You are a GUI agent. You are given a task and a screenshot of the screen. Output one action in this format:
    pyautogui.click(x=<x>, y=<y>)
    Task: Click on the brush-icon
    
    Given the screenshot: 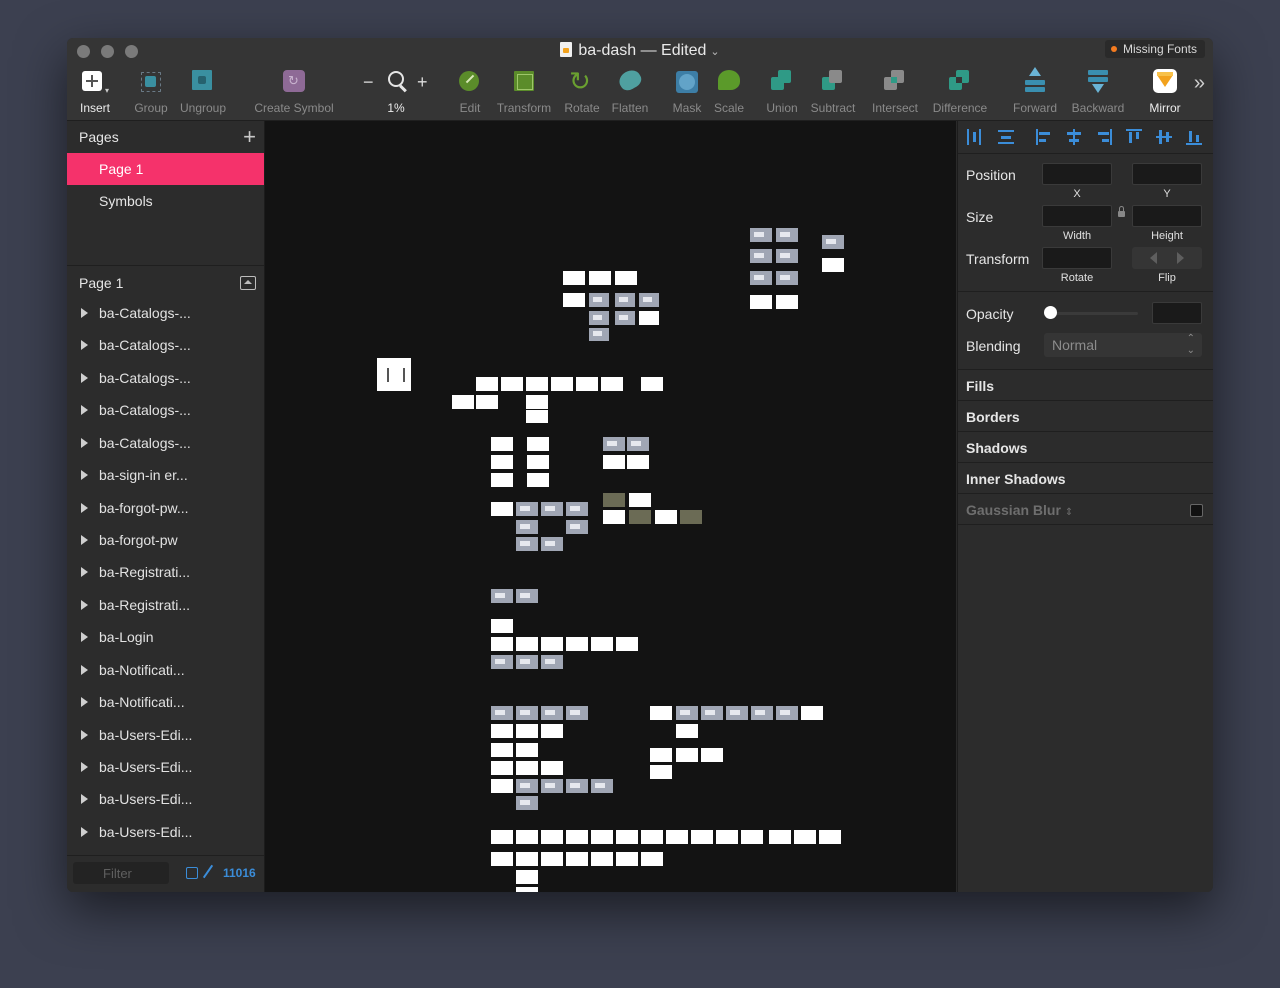 What is the action you would take?
    pyautogui.click(x=208, y=871)
    